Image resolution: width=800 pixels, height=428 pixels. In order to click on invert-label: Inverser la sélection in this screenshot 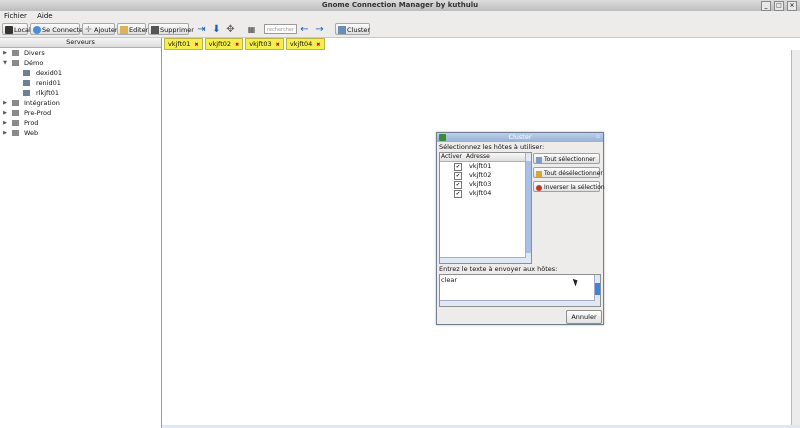, I will do `click(574, 187)`.